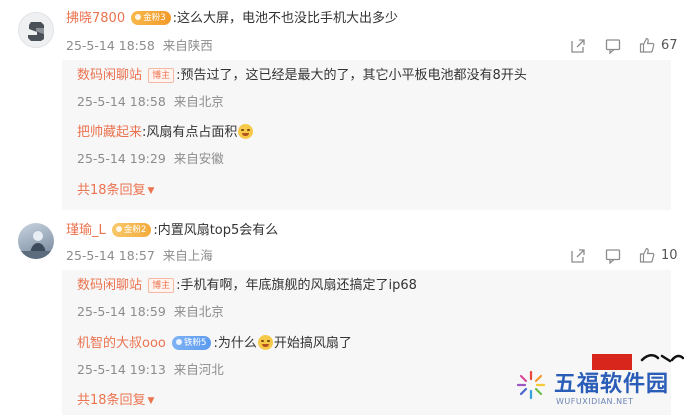  Describe the element at coordinates (198, 369) in the screenshot. I see `location: 来自河北` at that location.